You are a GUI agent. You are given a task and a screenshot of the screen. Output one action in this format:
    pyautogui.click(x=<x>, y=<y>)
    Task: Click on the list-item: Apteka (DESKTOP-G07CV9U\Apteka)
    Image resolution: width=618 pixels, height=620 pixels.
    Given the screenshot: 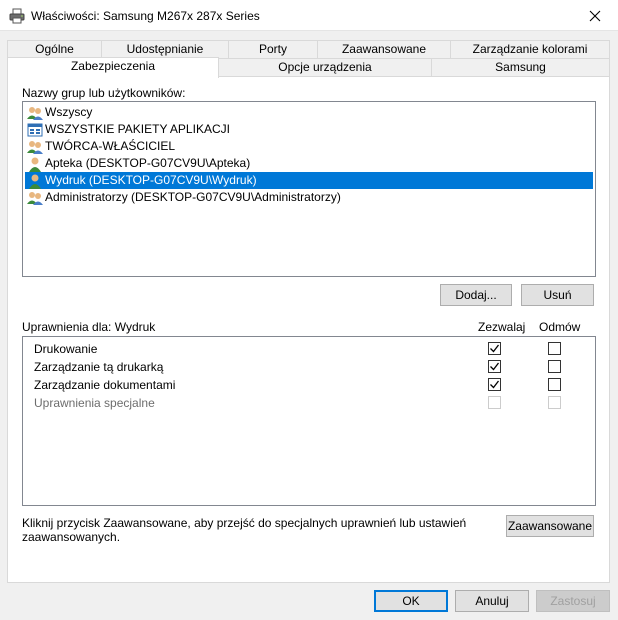 What is the action you would take?
    pyautogui.click(x=139, y=163)
    